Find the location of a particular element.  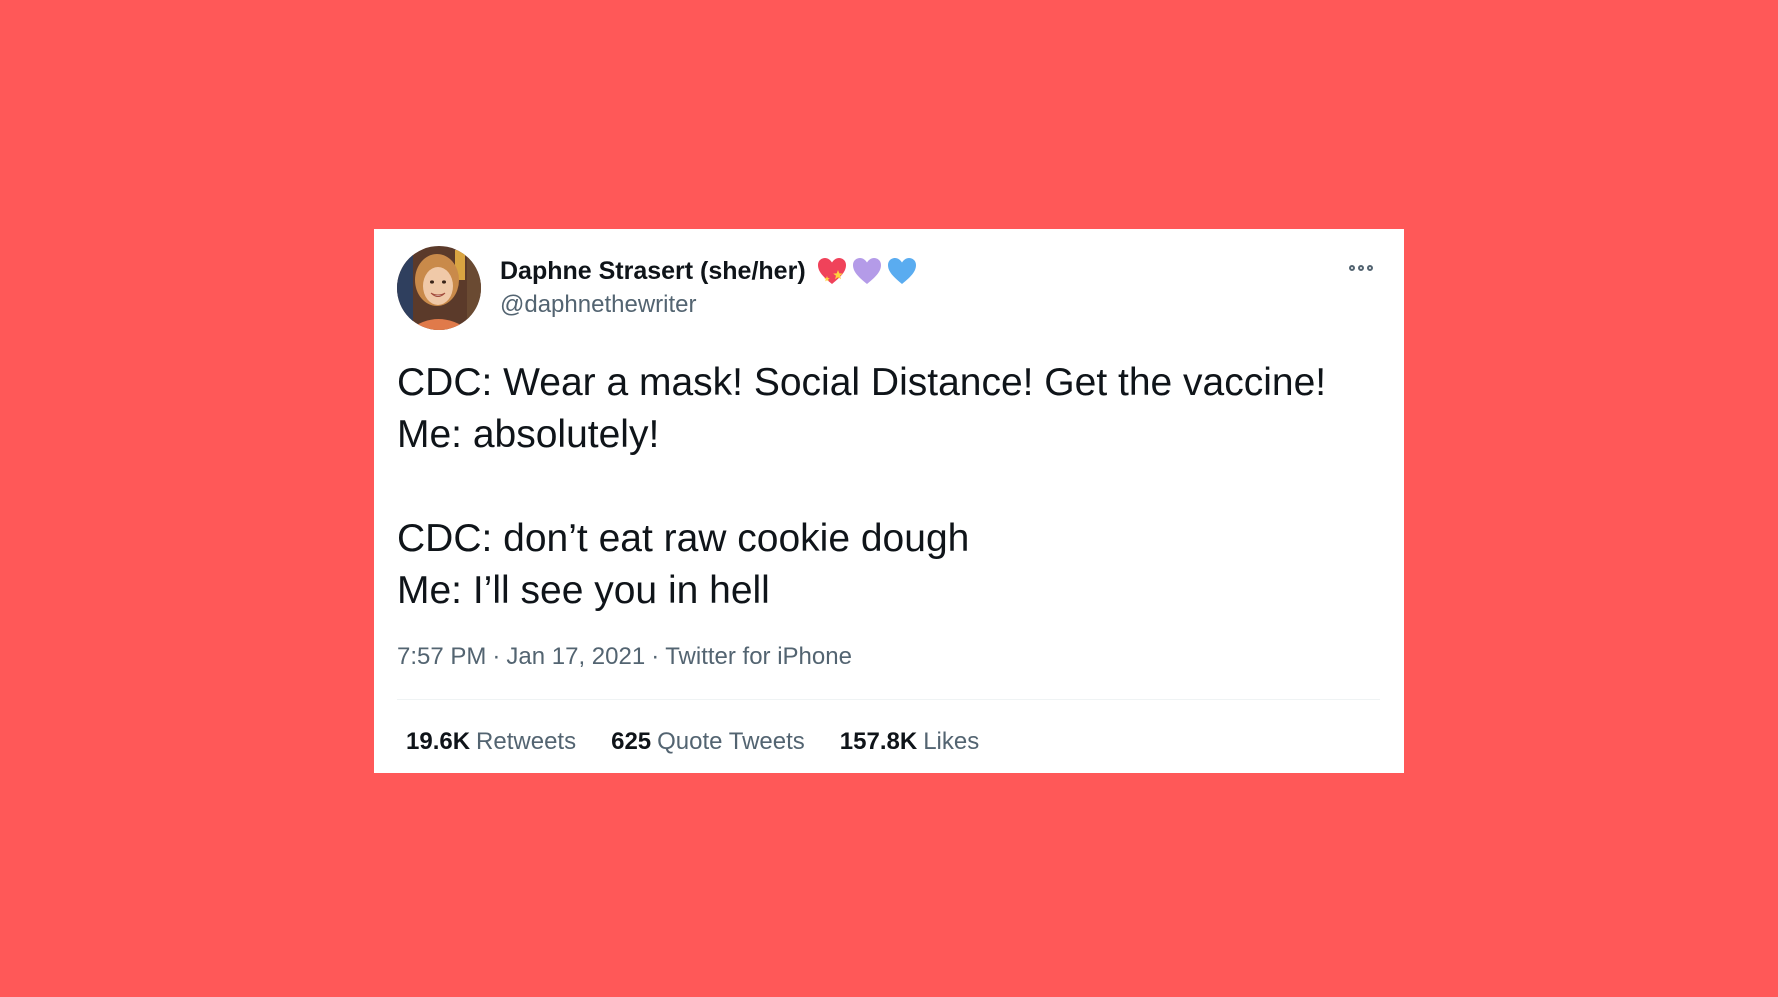

name-emoji is located at coordinates (867, 271).